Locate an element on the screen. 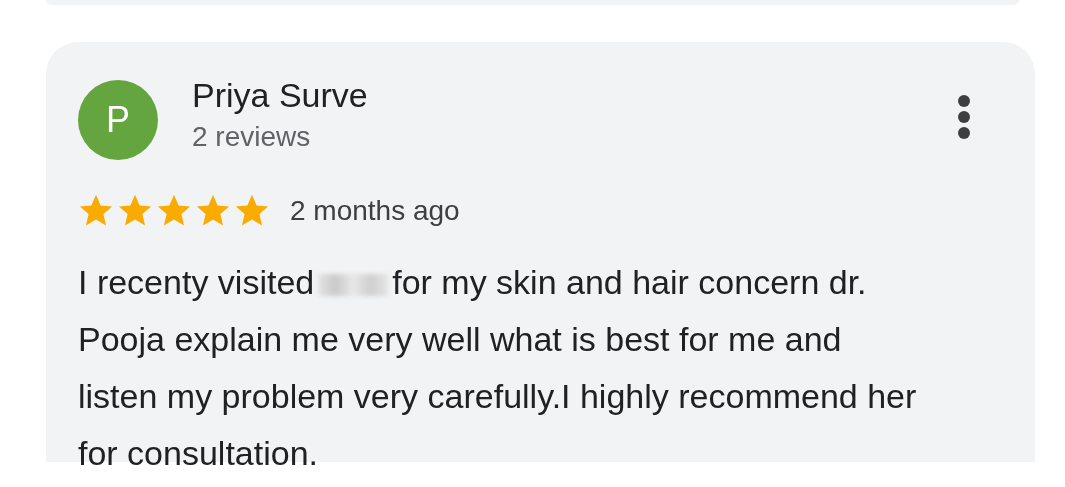  more-options-icon is located at coordinates (964, 117).